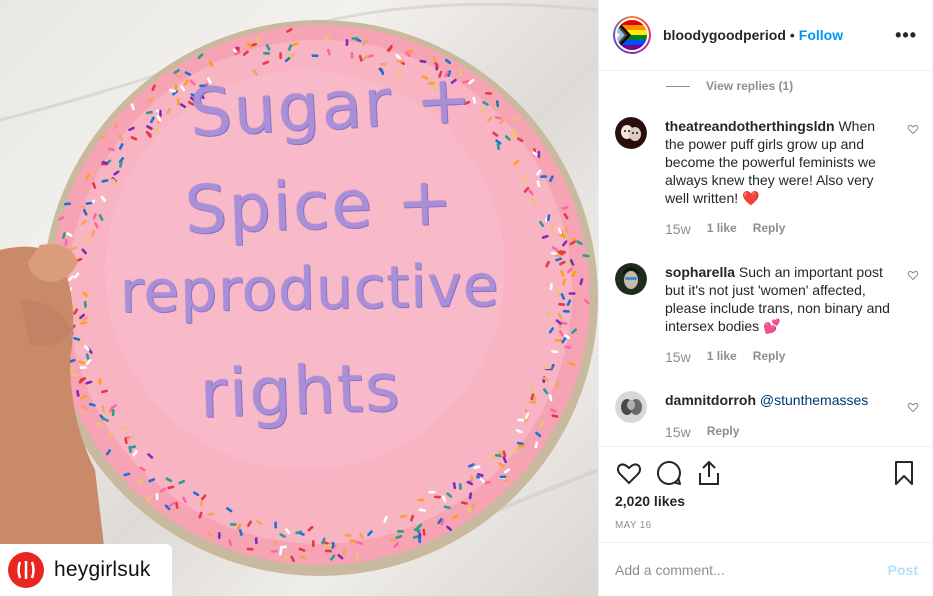 This screenshot has width=933, height=596. I want to click on more-options-icon: •••, so click(906, 35).